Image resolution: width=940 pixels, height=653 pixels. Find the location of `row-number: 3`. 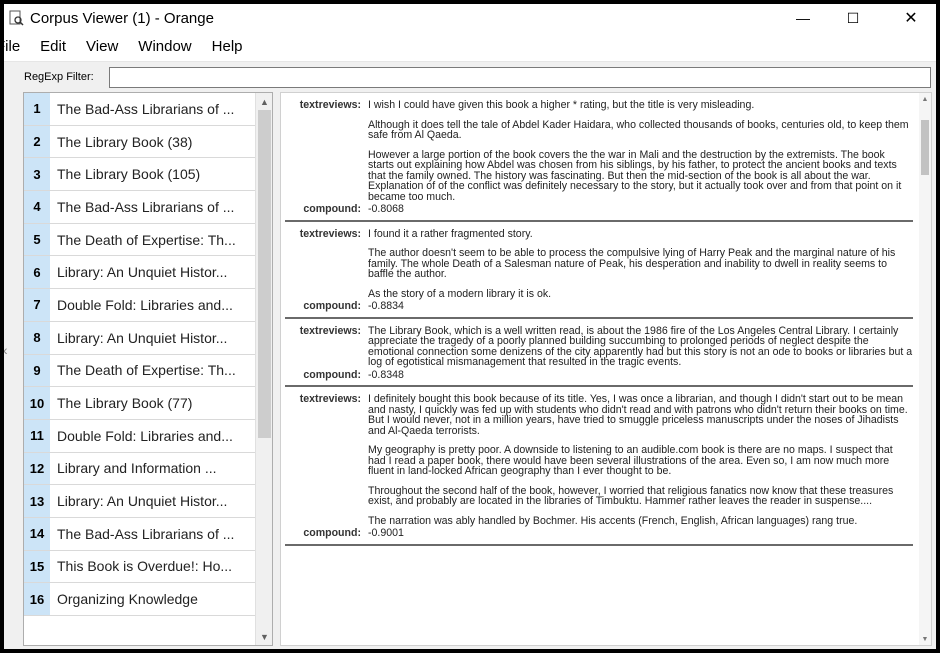

row-number: 3 is located at coordinates (37, 174).